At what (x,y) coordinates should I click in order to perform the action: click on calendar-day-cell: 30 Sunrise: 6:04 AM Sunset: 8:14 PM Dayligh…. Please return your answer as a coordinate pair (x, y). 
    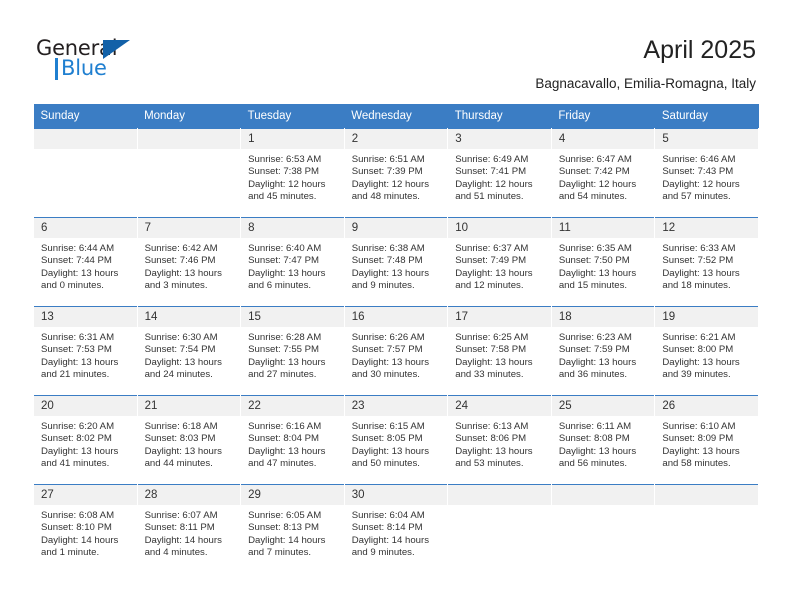
    Looking at the image, I should click on (396, 528).